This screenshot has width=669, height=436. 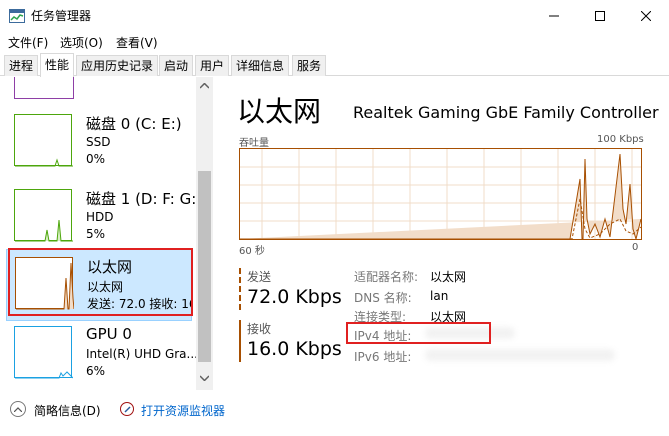 I want to click on resource-gpu0: GPU 0 Intel(R) UHD Gra... 6%, so click(x=102, y=354).